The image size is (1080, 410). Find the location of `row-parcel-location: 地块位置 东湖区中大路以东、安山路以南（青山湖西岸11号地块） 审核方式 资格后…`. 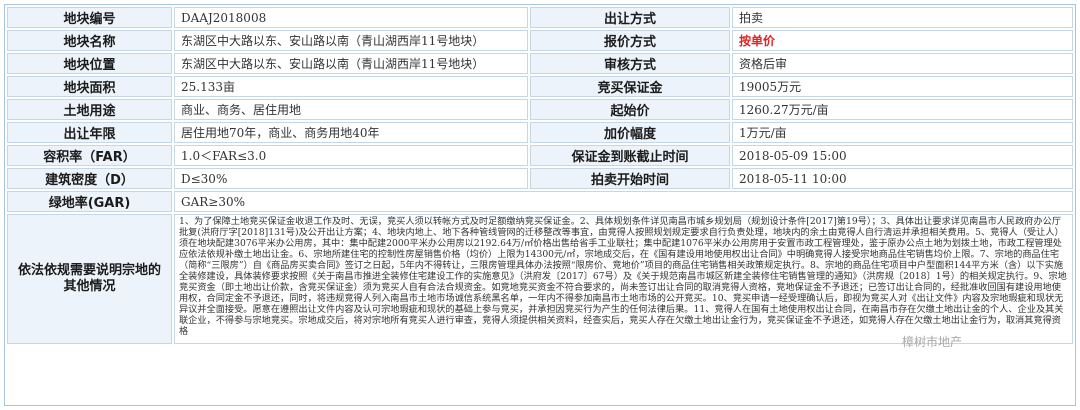

row-parcel-location: 地块位置 东湖区中大路以东、安山路以南（青山湖西岸11号地块） 审核方式 资格后… is located at coordinates (540, 63).